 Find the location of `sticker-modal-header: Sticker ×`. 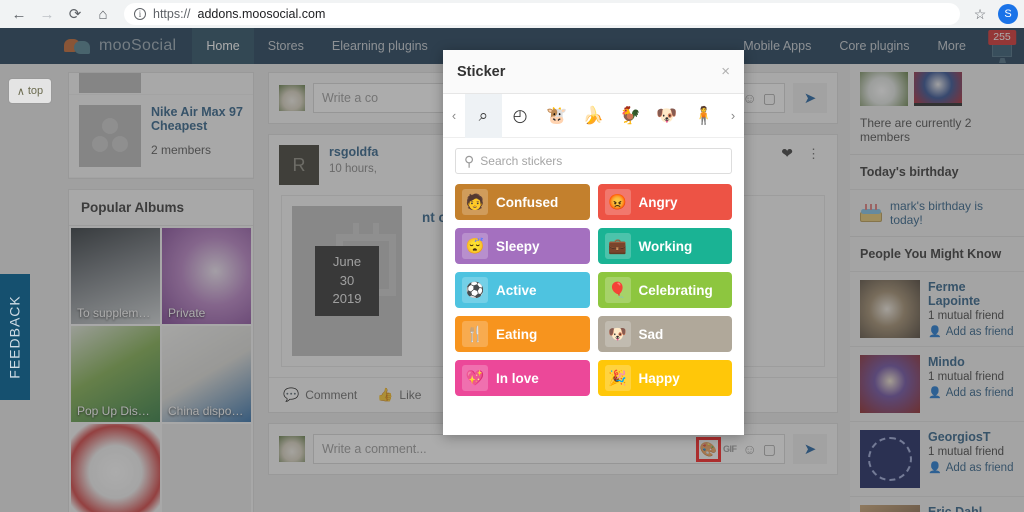

sticker-modal-header: Sticker × is located at coordinates (593, 72).